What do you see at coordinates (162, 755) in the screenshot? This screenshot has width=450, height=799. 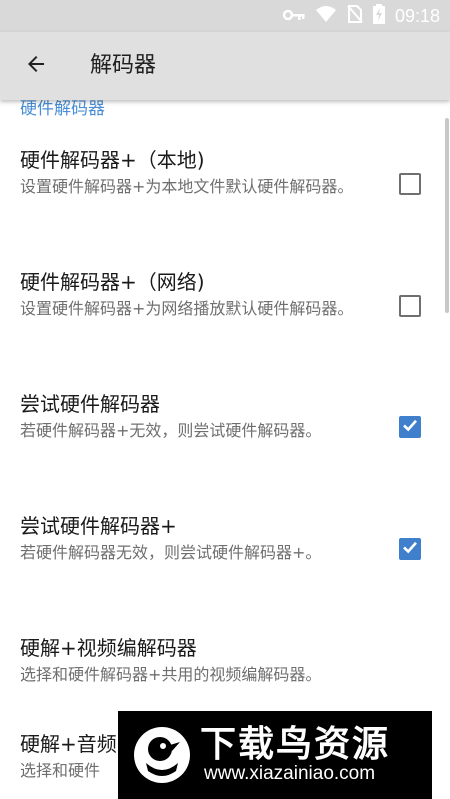 I see `bird-logo-icon` at bounding box center [162, 755].